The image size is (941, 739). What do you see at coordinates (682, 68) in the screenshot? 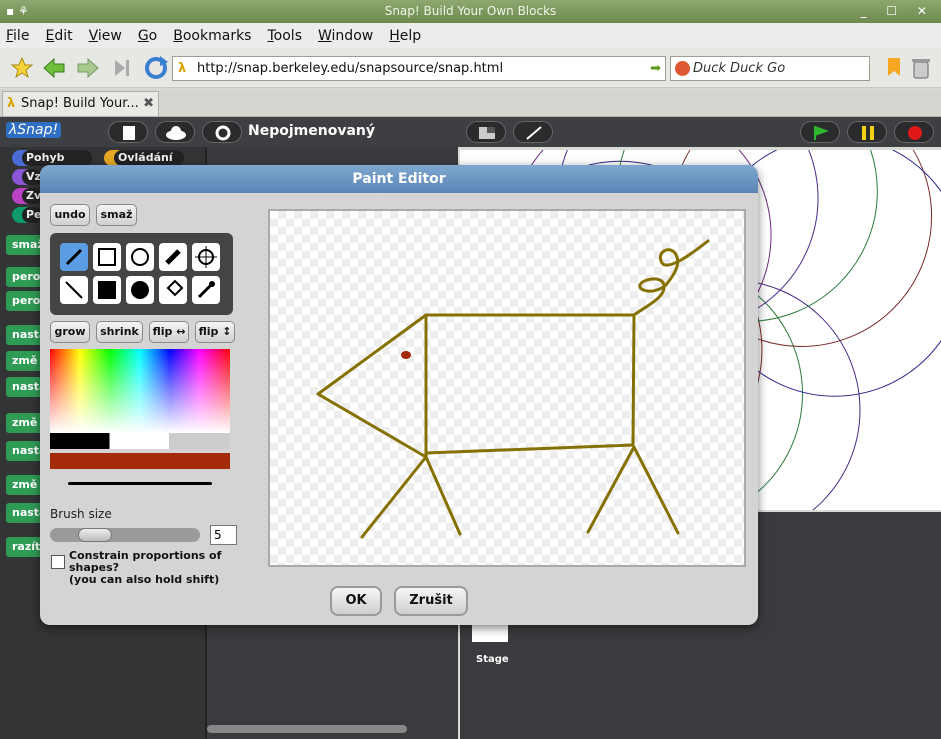
I see `duckduckgo-icon` at bounding box center [682, 68].